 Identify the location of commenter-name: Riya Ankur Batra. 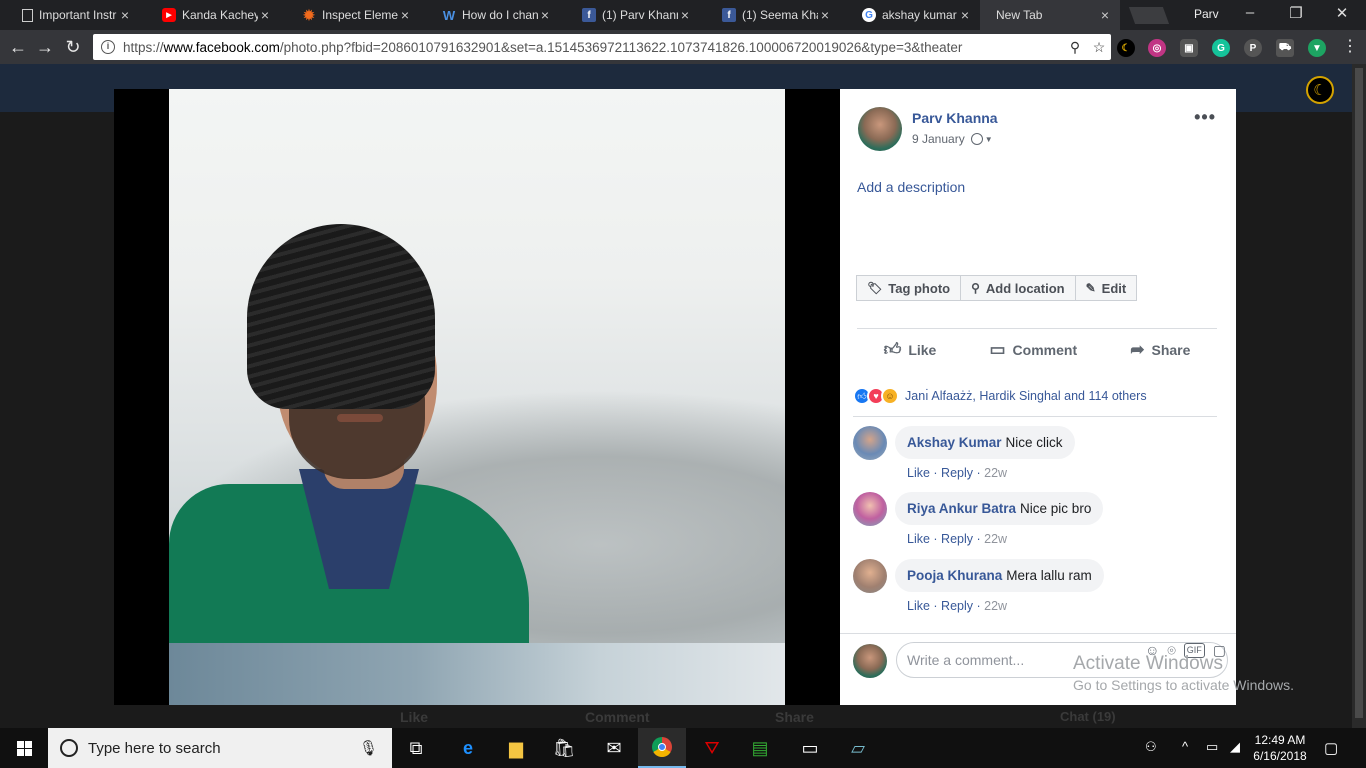
(961, 508).